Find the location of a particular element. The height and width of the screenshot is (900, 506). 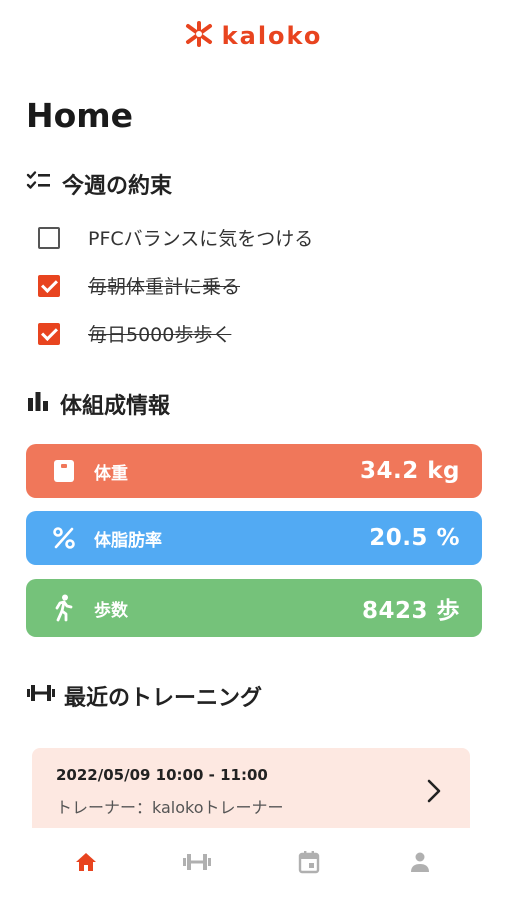

promise-checkbox-unchecked is located at coordinates (49, 237).